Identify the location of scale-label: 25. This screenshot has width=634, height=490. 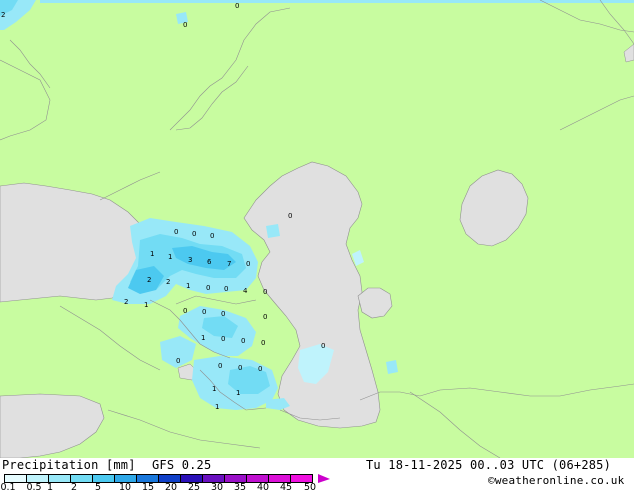
(194, 486).